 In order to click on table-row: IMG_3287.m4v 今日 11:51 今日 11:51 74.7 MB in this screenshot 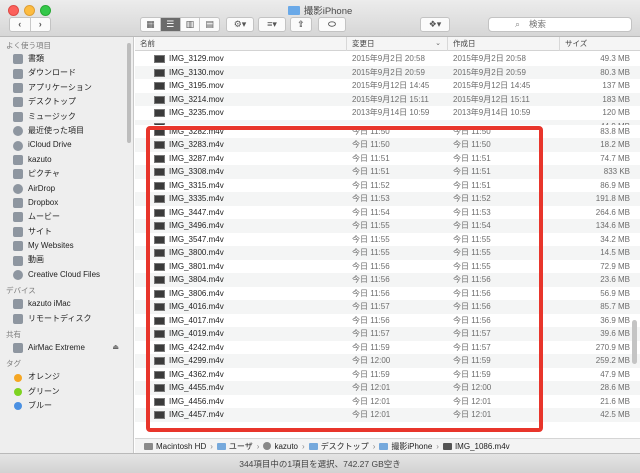, I will do `click(387, 159)`.